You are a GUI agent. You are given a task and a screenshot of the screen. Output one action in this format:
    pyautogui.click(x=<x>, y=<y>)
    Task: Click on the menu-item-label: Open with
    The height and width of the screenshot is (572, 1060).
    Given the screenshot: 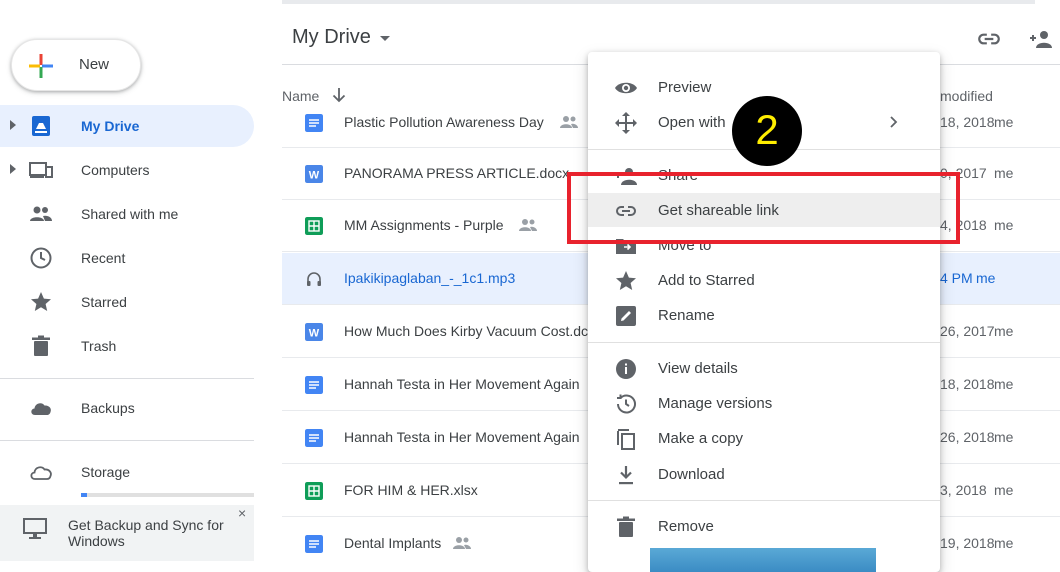 What is the action you would take?
    pyautogui.click(x=692, y=122)
    